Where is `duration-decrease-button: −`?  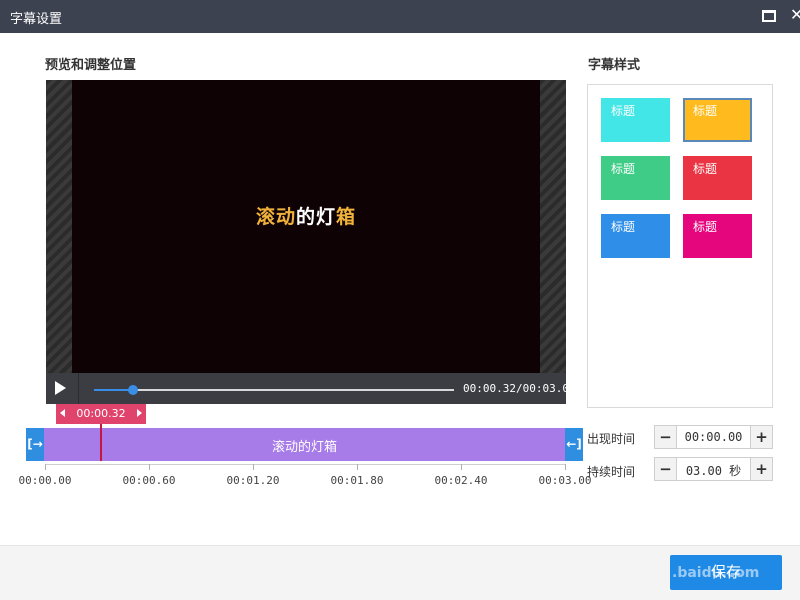
duration-decrease-button: − is located at coordinates (666, 469).